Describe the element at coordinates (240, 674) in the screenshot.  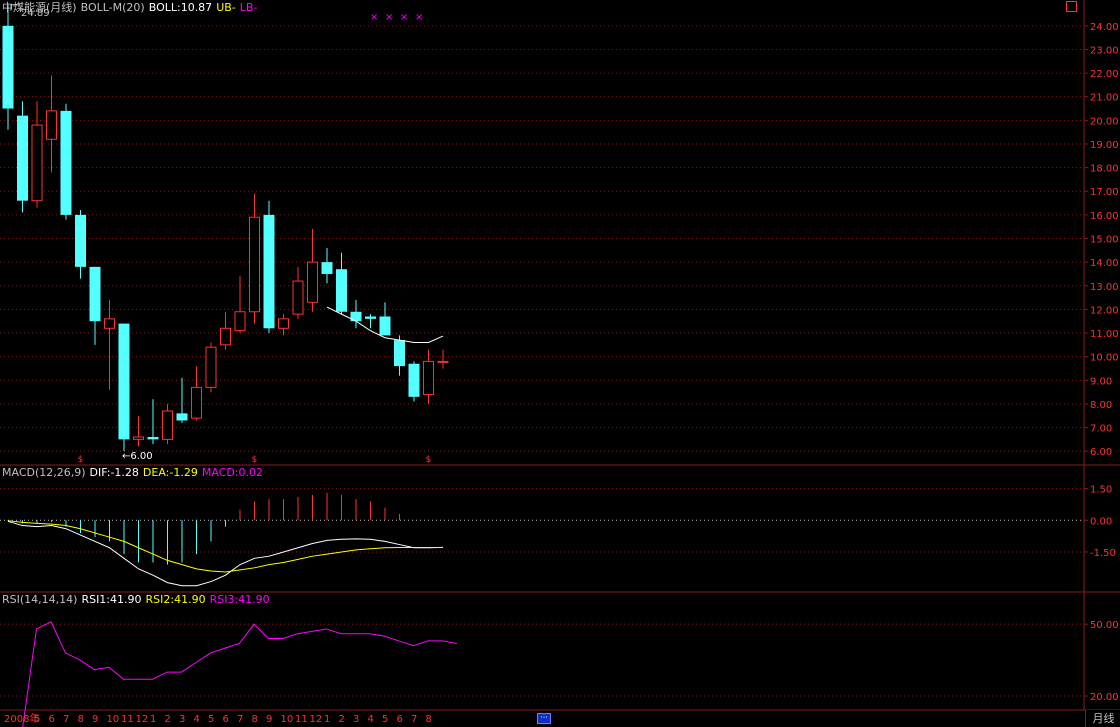
I see `rsi-line` at that location.